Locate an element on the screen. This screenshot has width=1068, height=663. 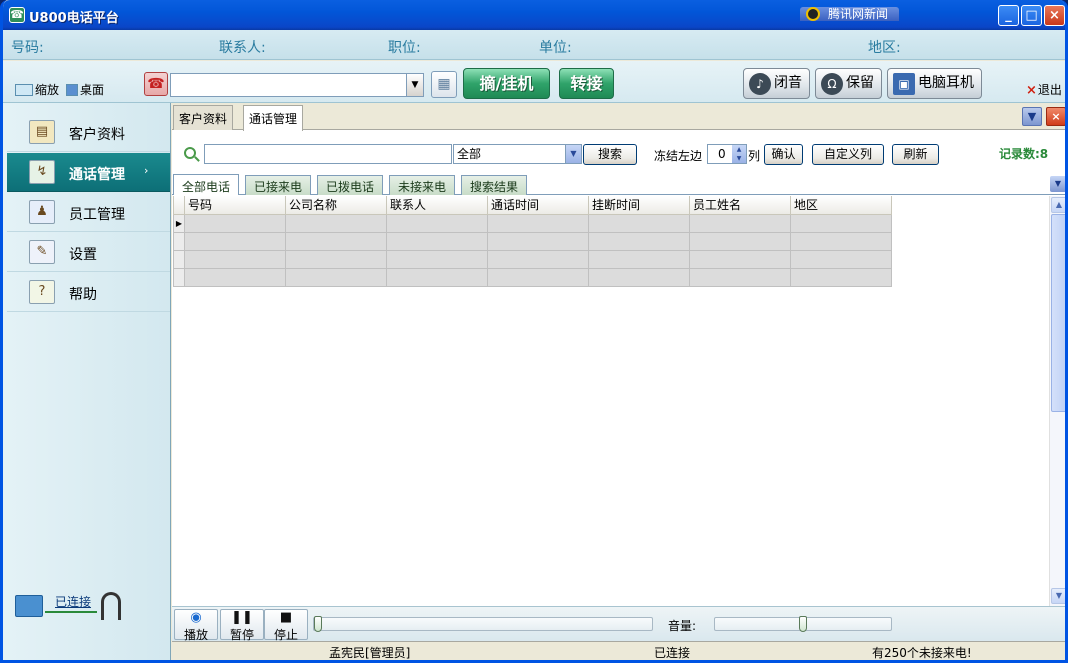
phone-number-combo: ▼ is located at coordinates (297, 85).